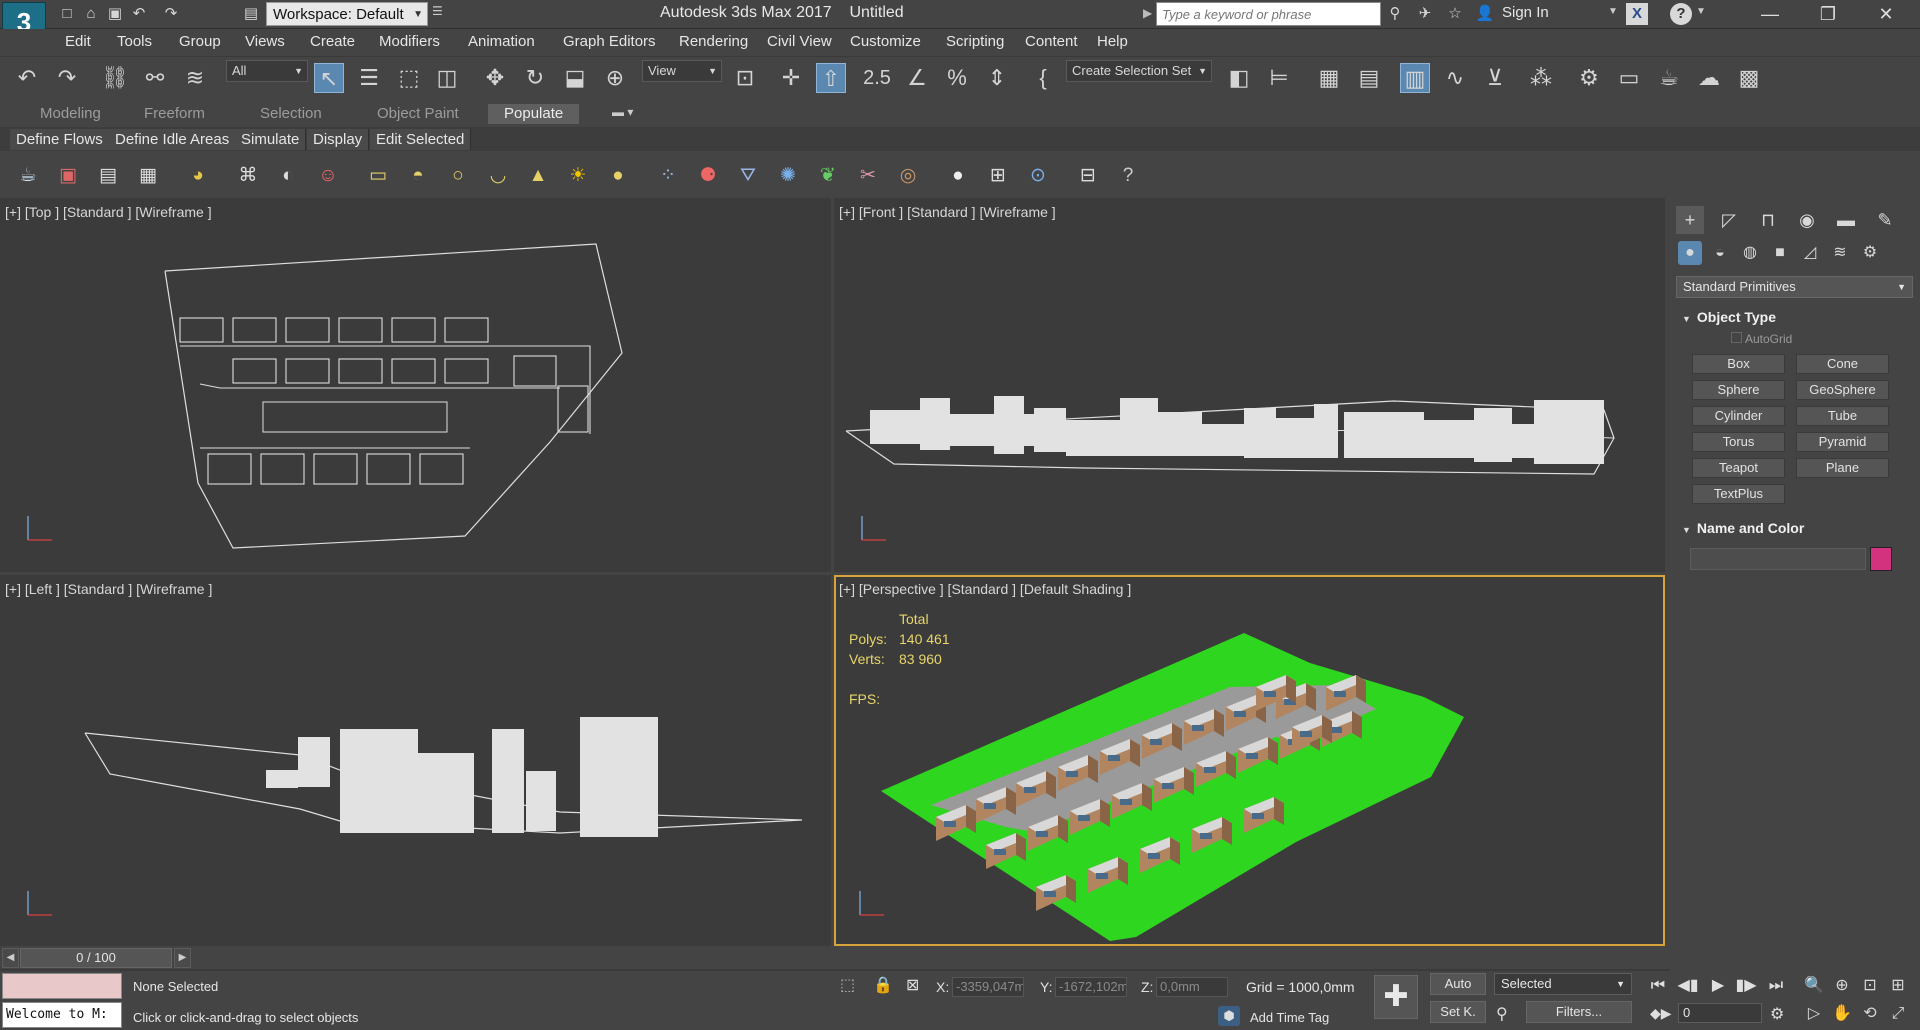  What do you see at coordinates (96, 958) in the screenshot?
I see `time-slider: 0 / 100` at bounding box center [96, 958].